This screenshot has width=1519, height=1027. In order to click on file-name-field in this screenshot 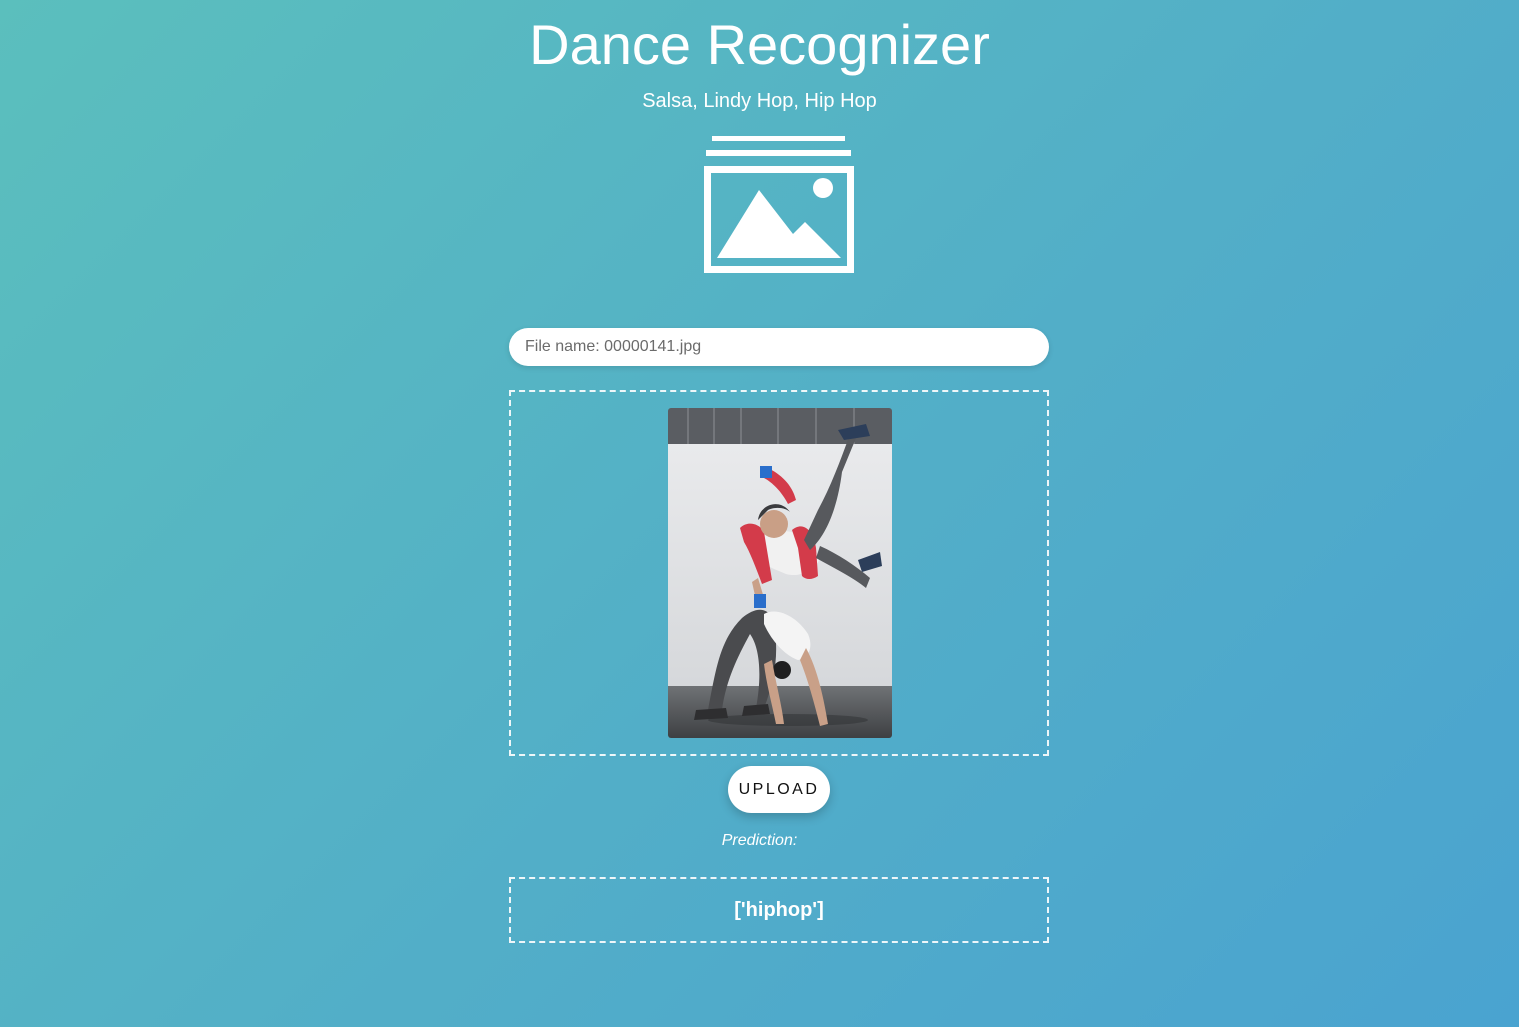, I will do `click(779, 347)`.